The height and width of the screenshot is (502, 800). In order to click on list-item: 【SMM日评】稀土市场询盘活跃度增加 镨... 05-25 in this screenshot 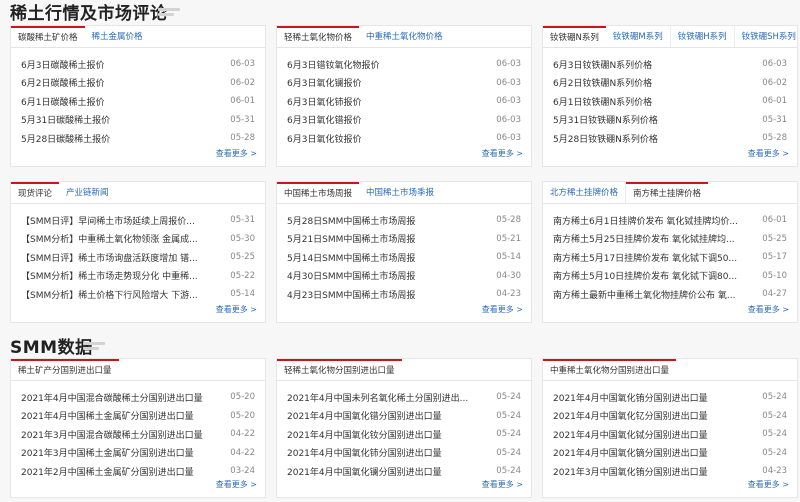, I will do `click(138, 257)`.